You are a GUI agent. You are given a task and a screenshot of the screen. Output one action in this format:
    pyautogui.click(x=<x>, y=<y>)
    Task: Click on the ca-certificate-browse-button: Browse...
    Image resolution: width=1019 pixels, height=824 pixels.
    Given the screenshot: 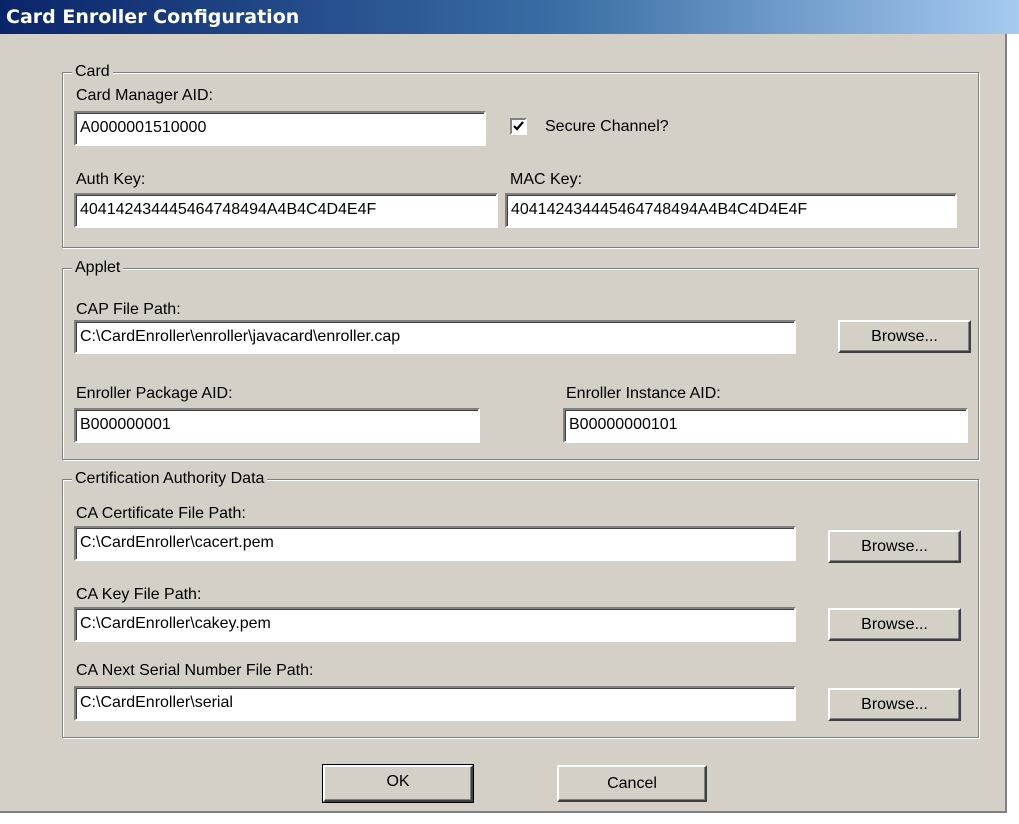 What is the action you would take?
    pyautogui.click(x=894, y=546)
    